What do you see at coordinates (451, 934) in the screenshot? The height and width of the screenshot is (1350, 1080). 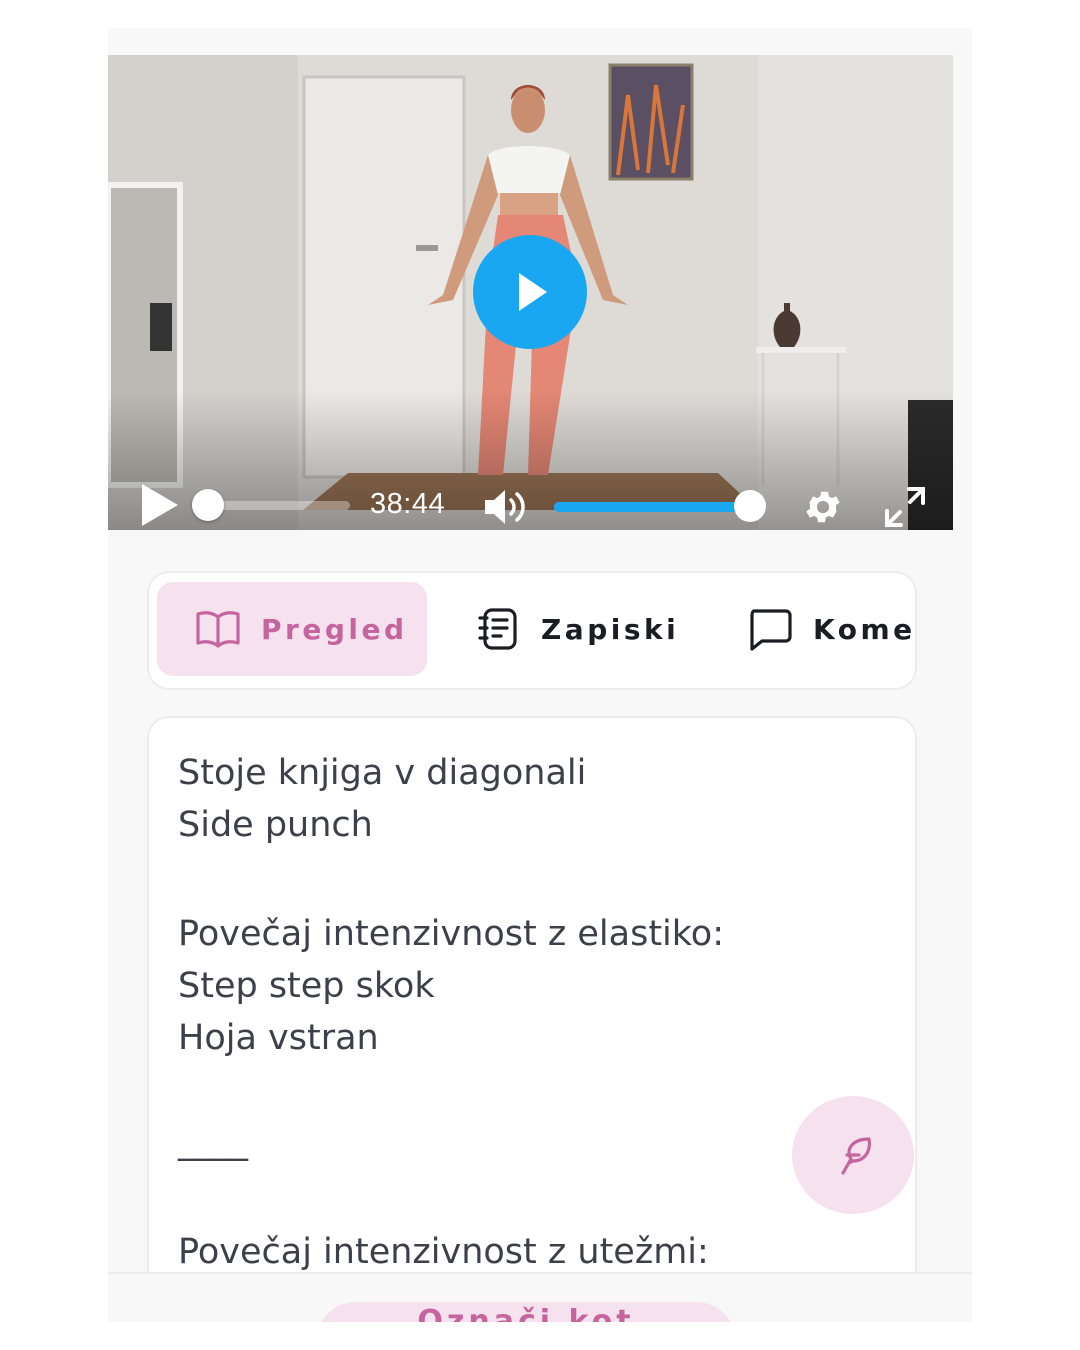 I see `overview-line: Povečaj intenzivnost z elastiko:` at bounding box center [451, 934].